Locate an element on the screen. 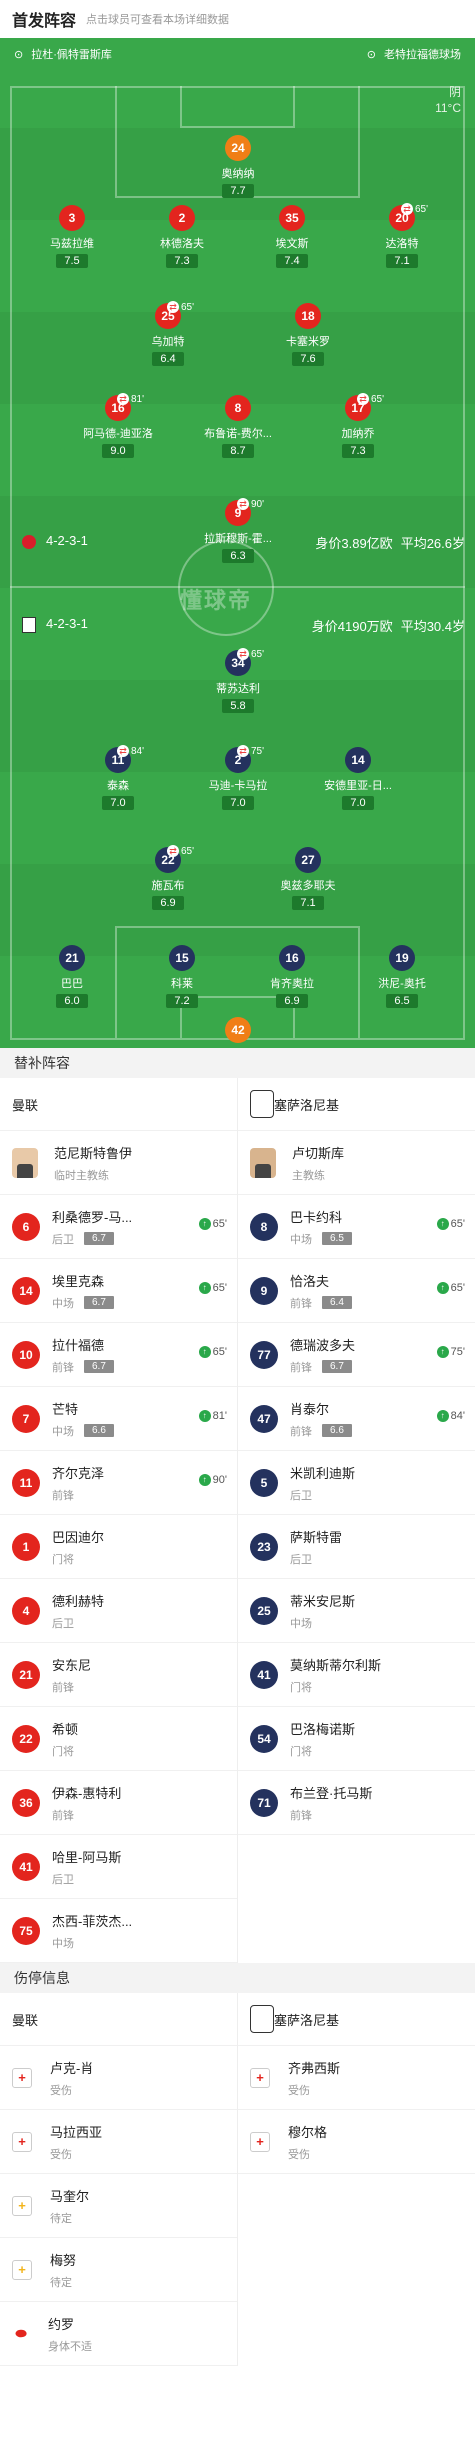 Image resolution: width=475 pixels, height=2445 pixels. home-player-10: 17 ⇄ 65' 加纳乔 7.3 is located at coordinates (358, 426).